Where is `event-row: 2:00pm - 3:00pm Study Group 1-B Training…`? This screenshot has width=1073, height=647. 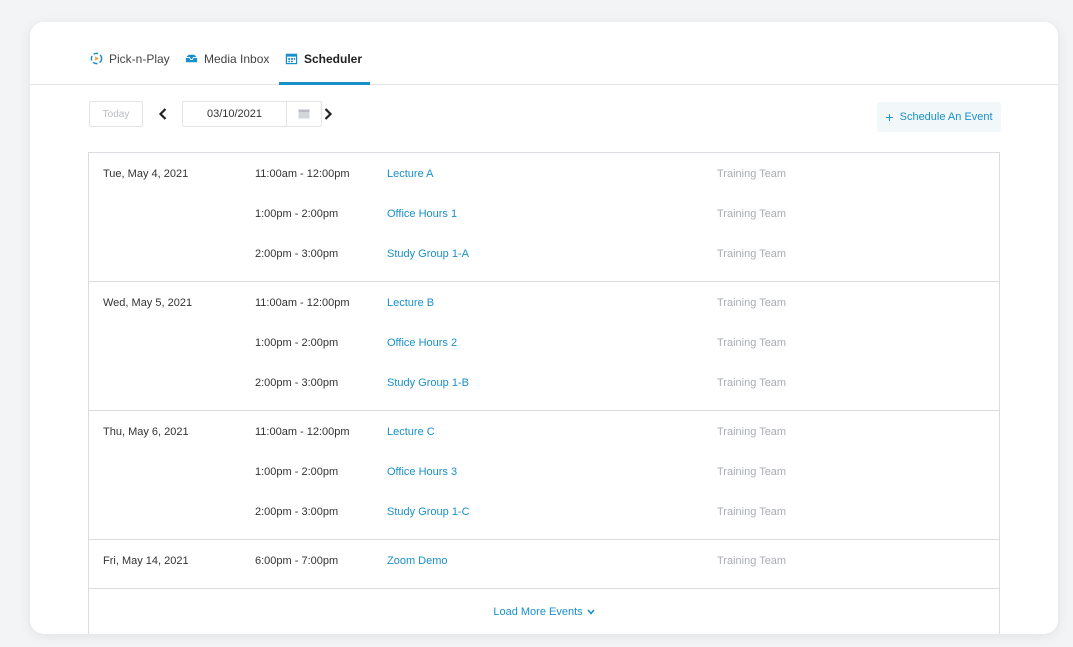
event-row: 2:00pm - 3:00pm Study Group 1-B Training… is located at coordinates (544, 382).